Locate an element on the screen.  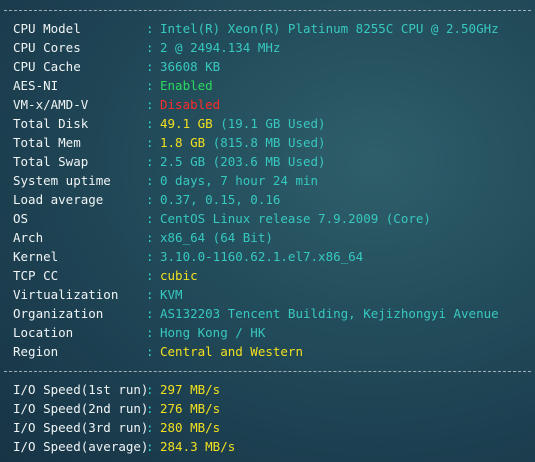
info-value: 0.37, 0.15, 0.16 is located at coordinates (220, 199).